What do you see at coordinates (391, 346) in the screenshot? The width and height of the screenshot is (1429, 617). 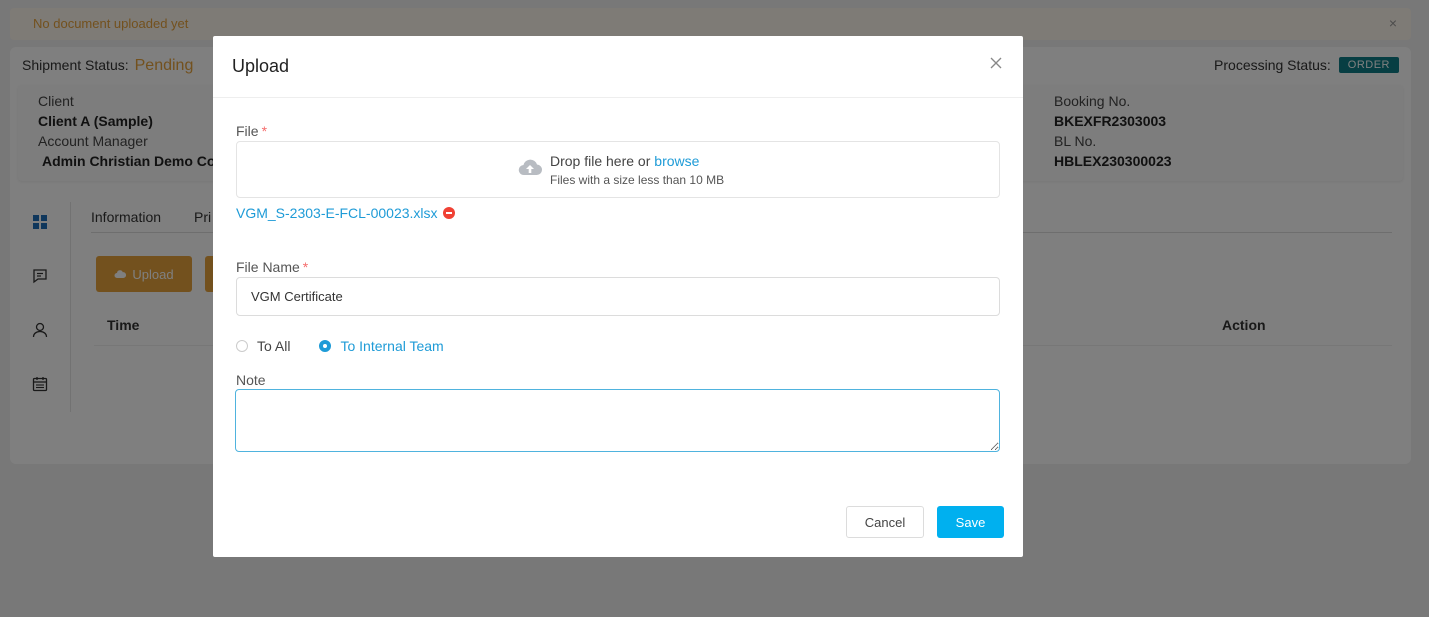 I see `radio-to-internal-team-label: To Internal Team` at bounding box center [391, 346].